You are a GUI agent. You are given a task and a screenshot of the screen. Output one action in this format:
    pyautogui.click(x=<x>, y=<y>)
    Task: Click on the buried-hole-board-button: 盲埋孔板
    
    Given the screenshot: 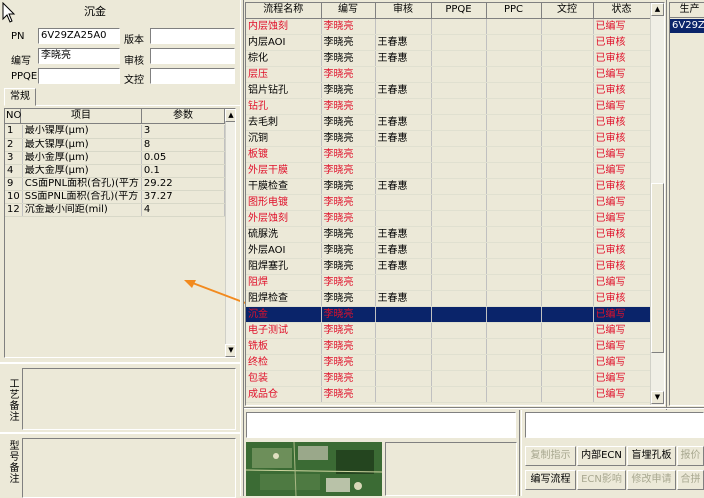 What is the action you would take?
    pyautogui.click(x=651, y=456)
    